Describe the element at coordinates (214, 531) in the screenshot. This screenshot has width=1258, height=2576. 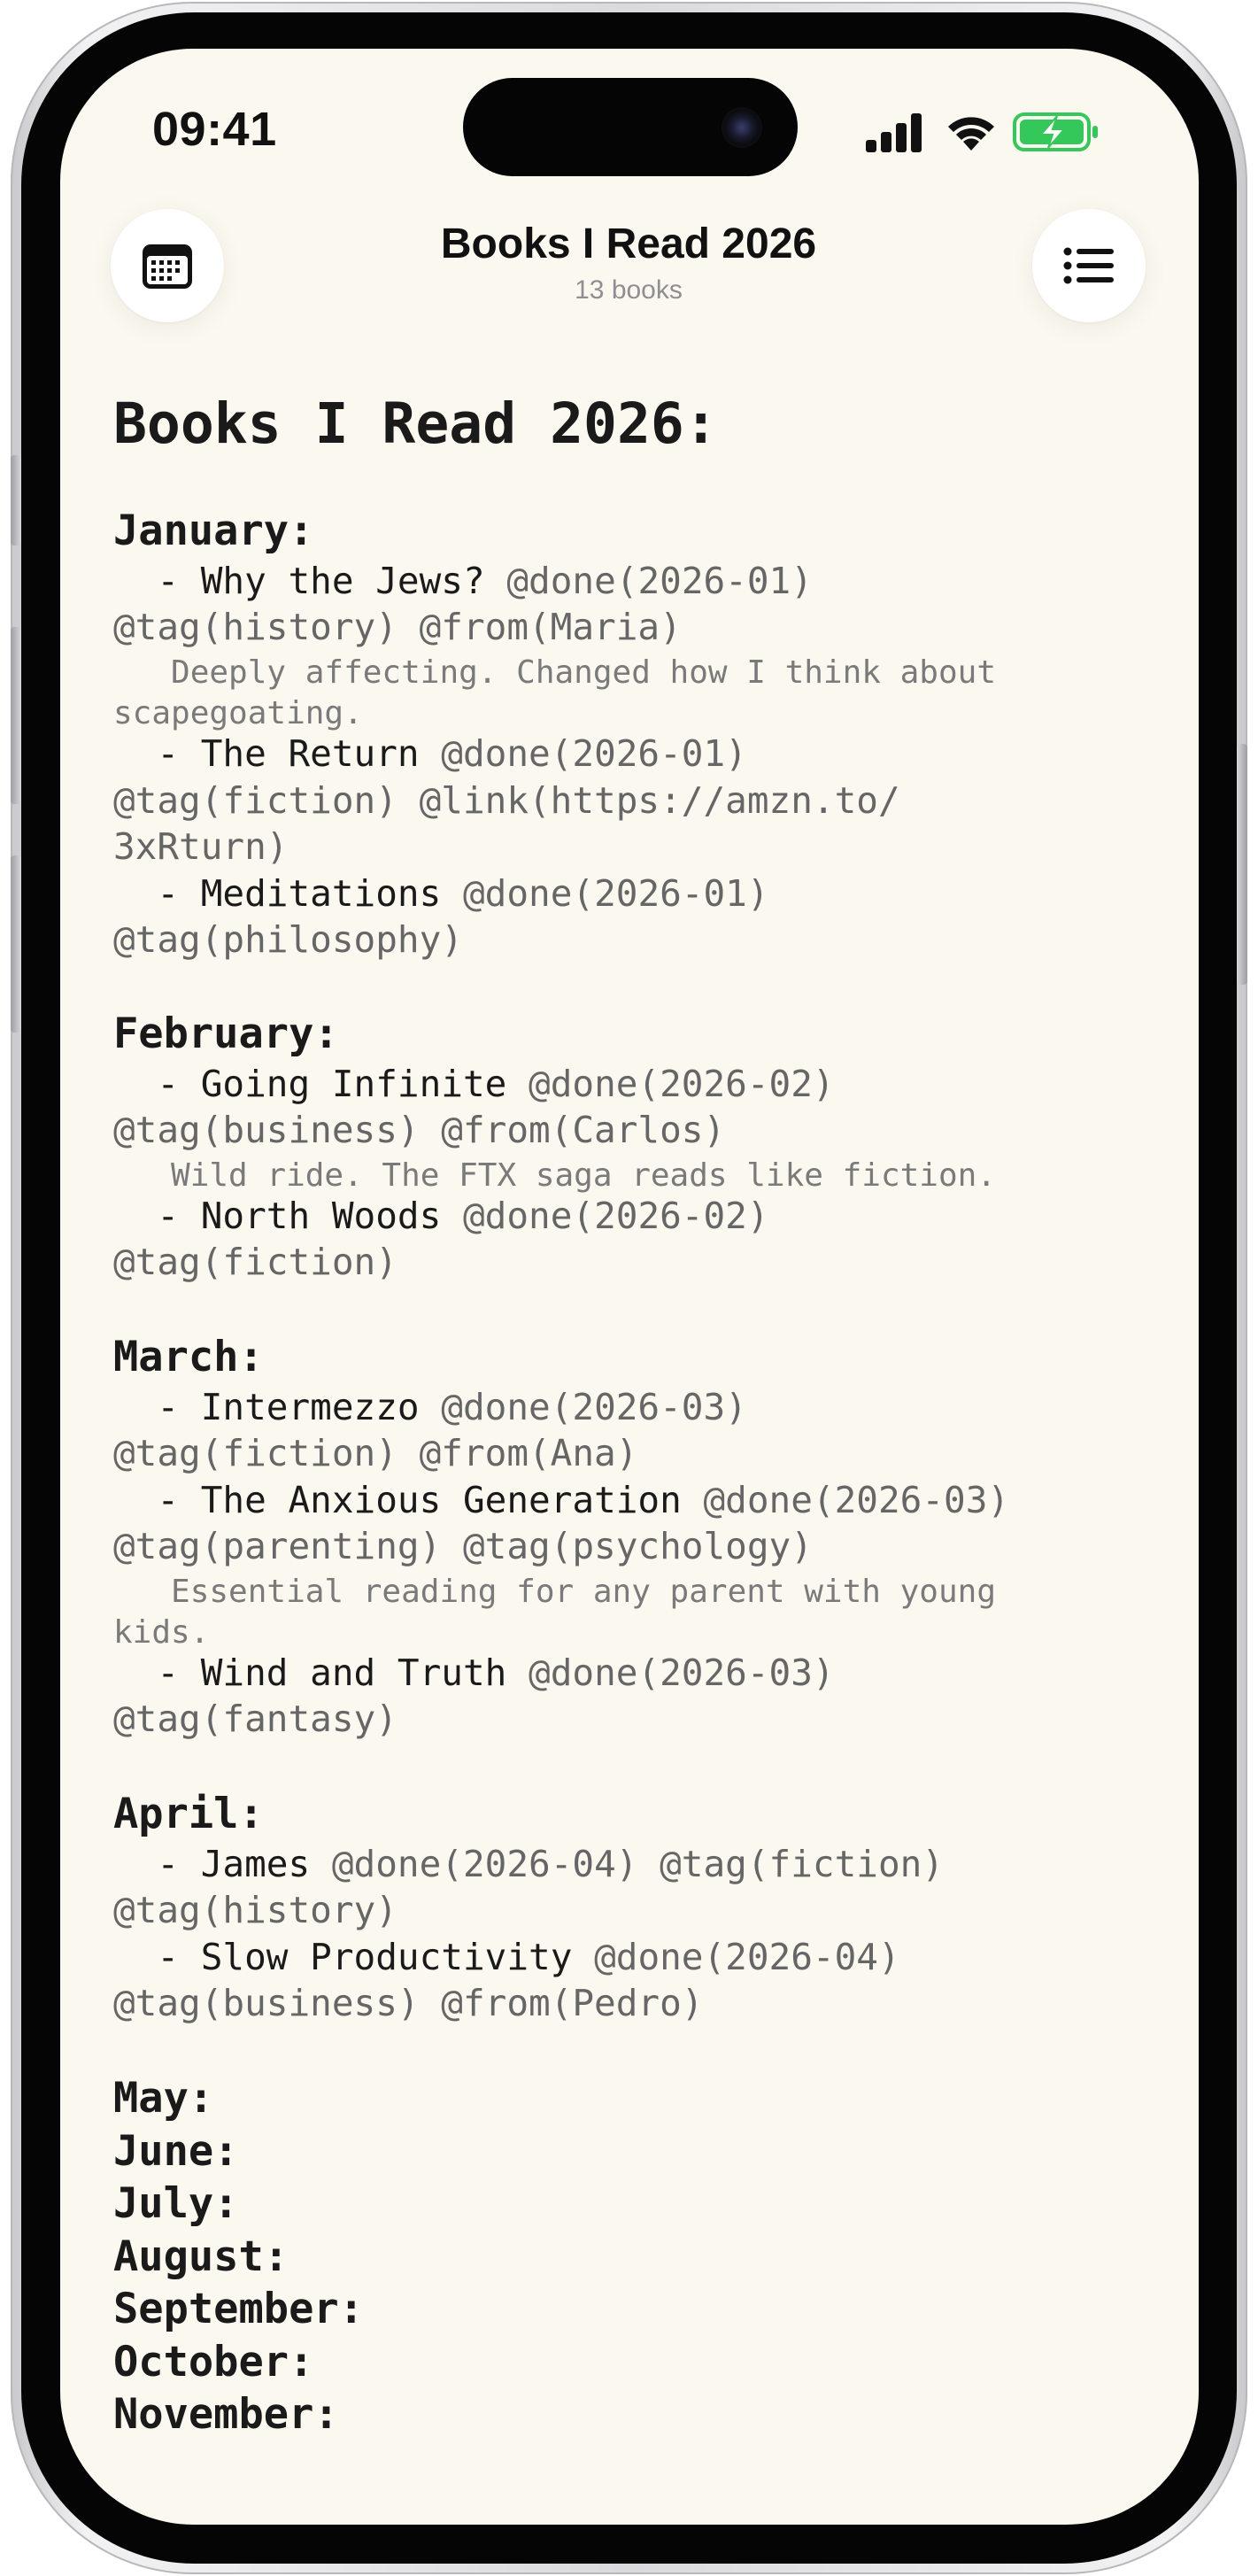
I see `month-heading: January:` at that location.